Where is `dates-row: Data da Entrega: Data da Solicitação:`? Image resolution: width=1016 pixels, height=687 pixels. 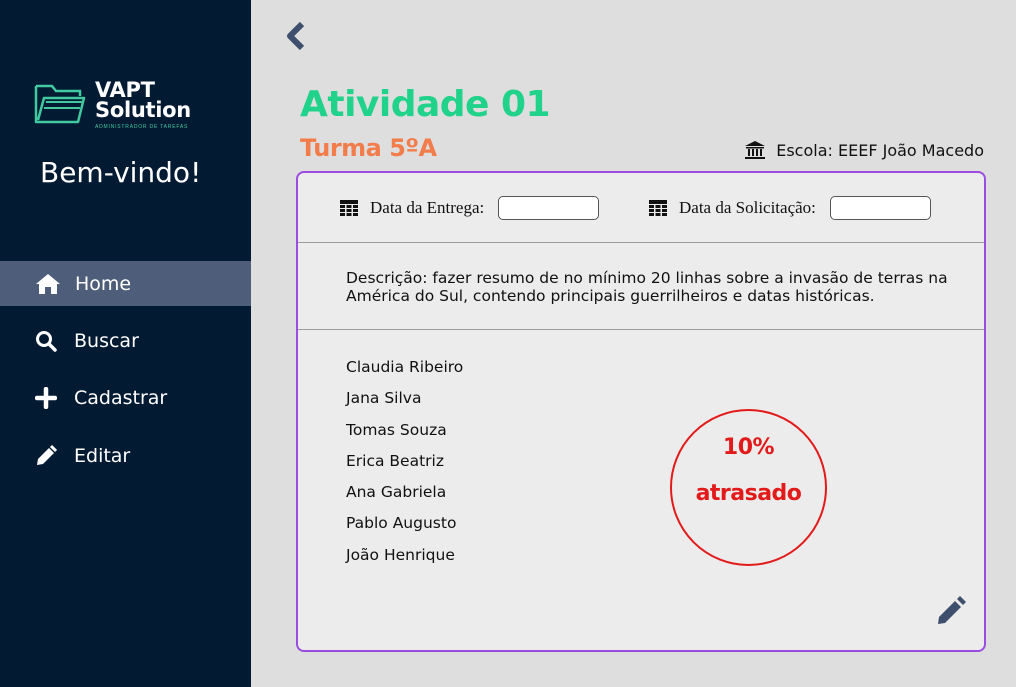
dates-row: Data da Entrega: Data da Solicitação: is located at coordinates (641, 208).